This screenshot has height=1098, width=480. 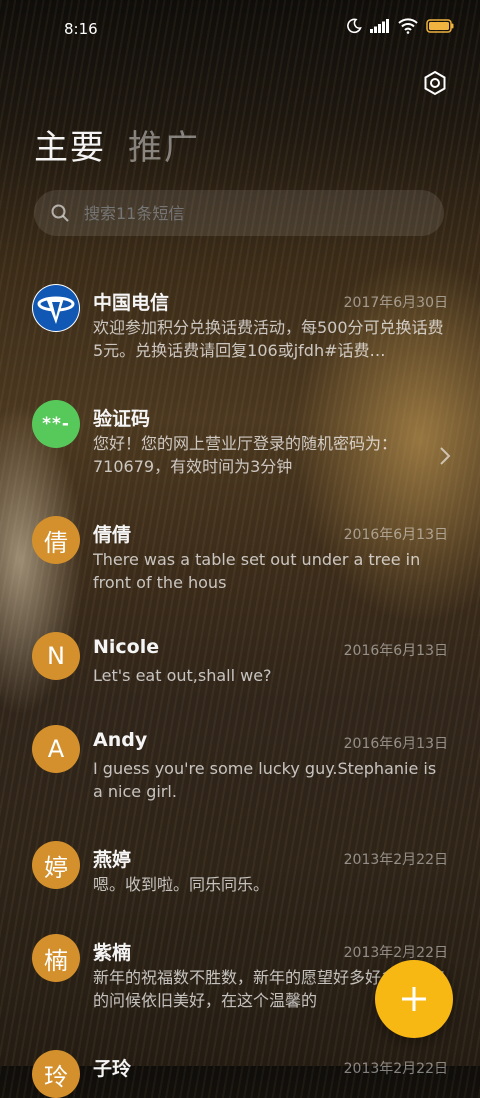 I want to click on contact-name: Nicole, so click(x=126, y=647).